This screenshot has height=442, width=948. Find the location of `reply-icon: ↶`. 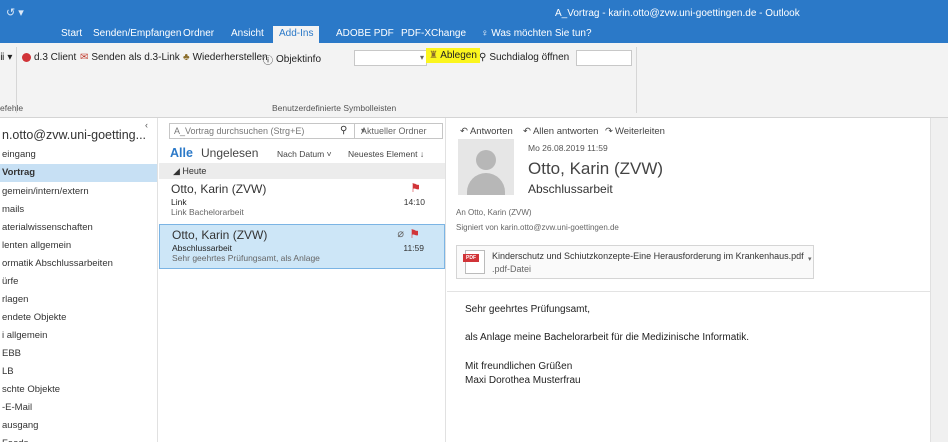

reply-icon: ↶ is located at coordinates (464, 131).